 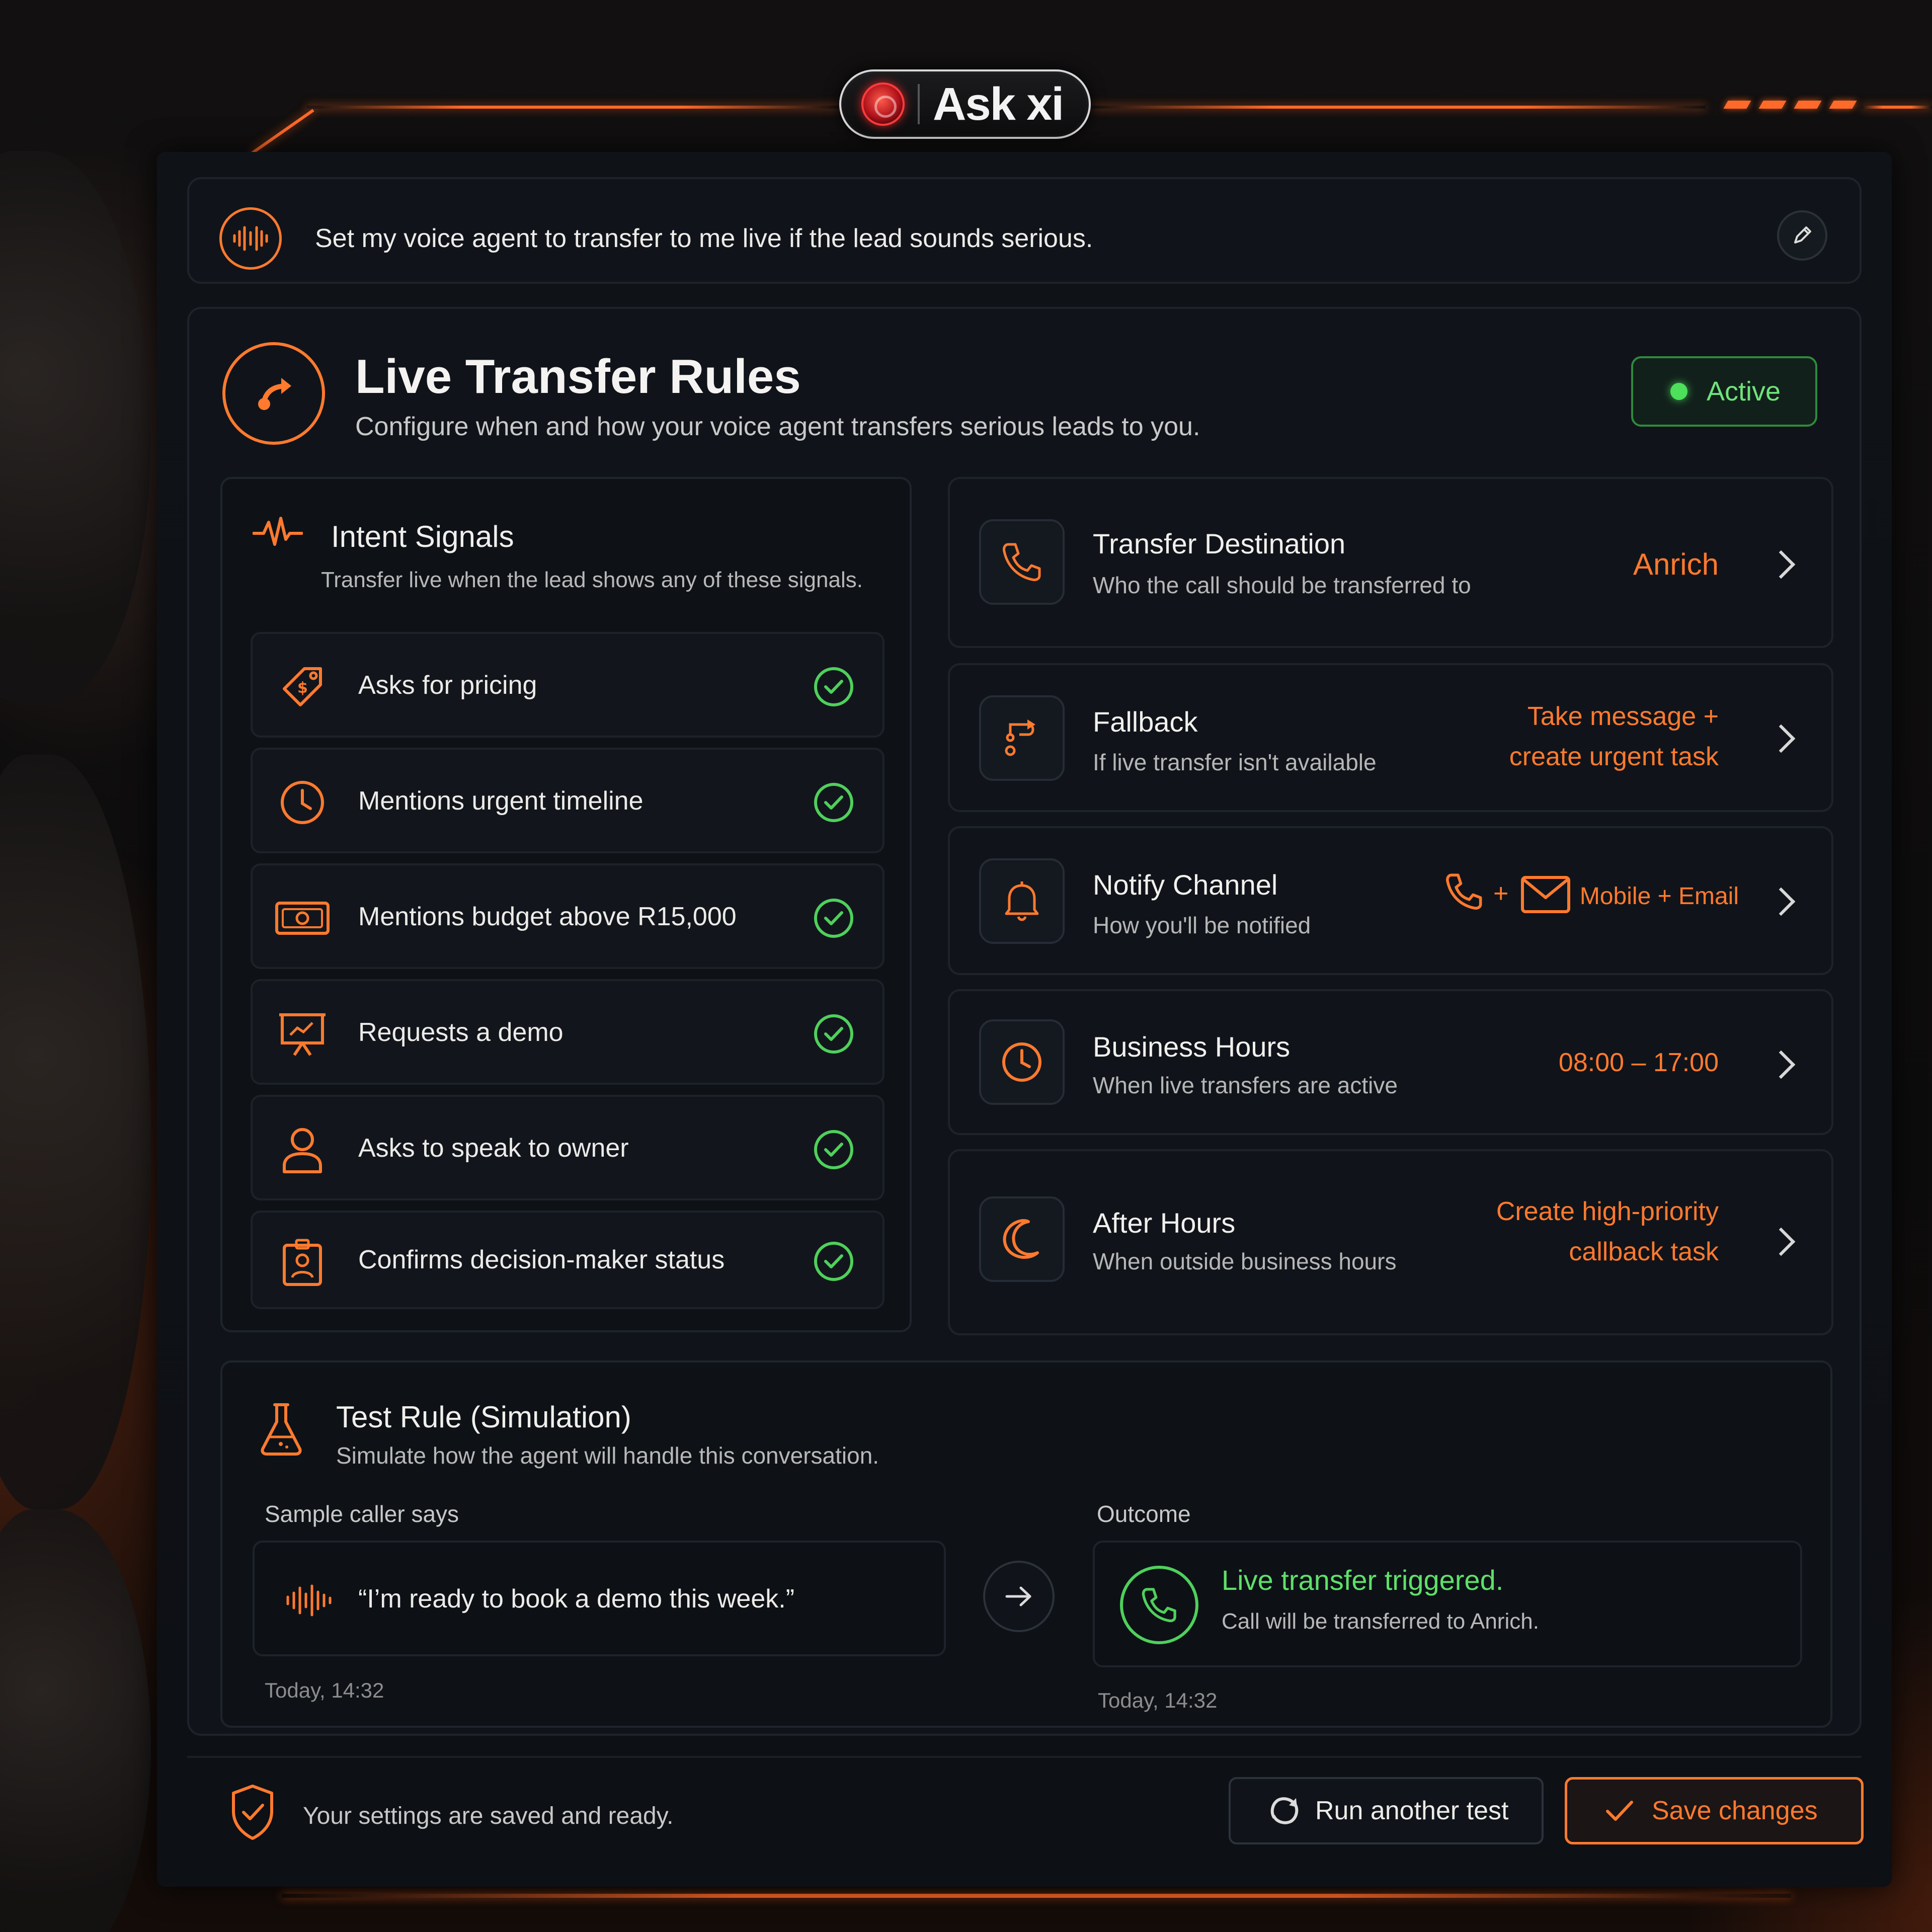 I want to click on page-title: Live Transfer Rules, so click(x=578, y=377).